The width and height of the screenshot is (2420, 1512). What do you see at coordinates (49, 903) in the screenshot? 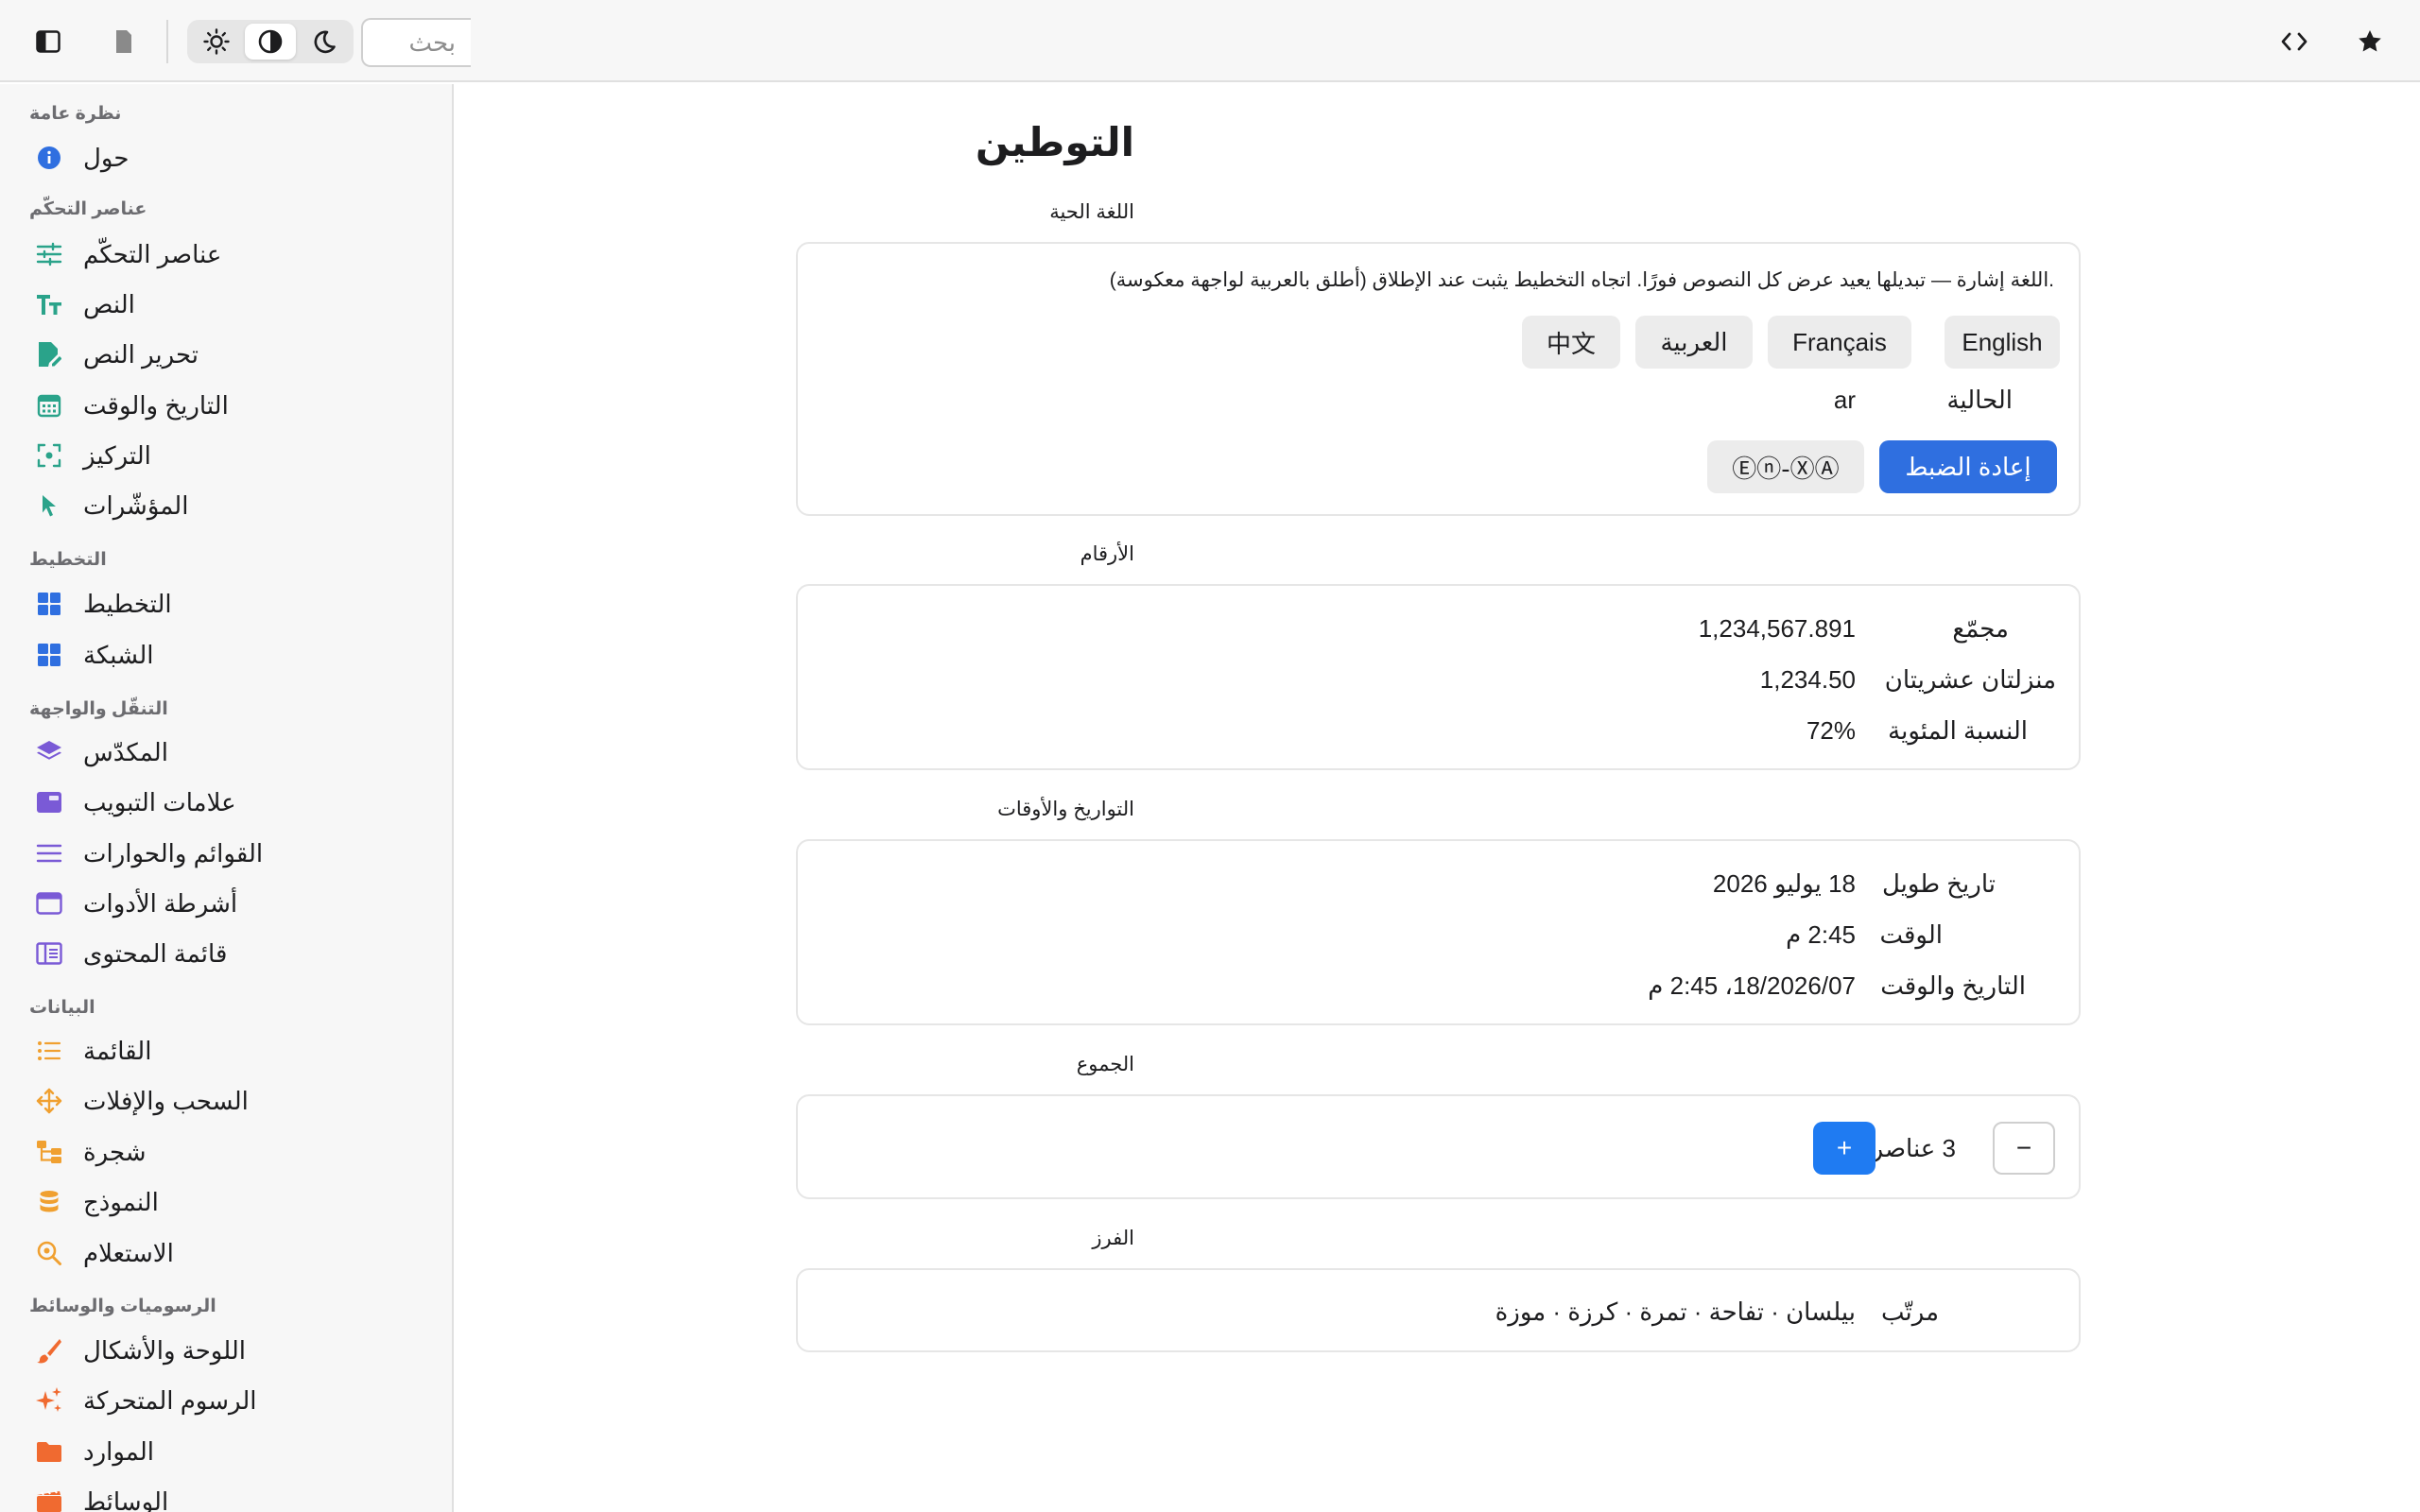
I see `toolbar-window-icon` at bounding box center [49, 903].